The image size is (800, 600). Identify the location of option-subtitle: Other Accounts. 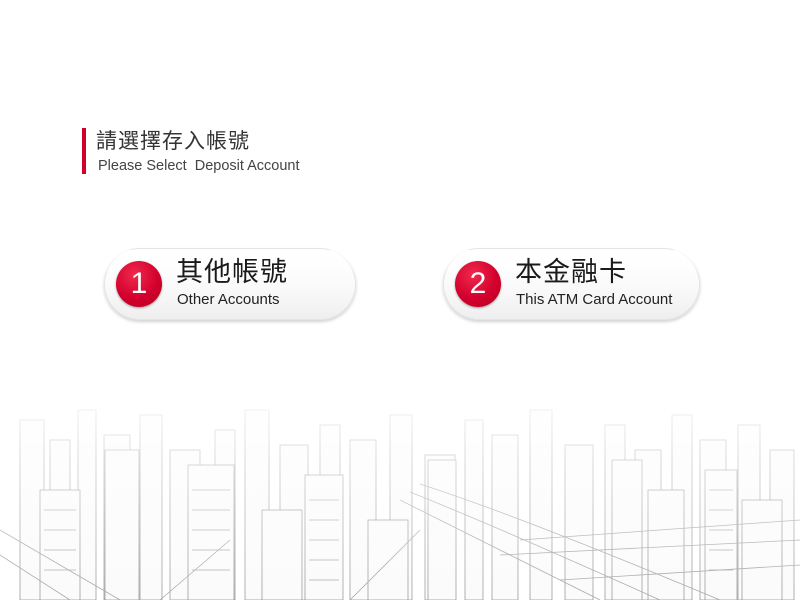
(228, 299).